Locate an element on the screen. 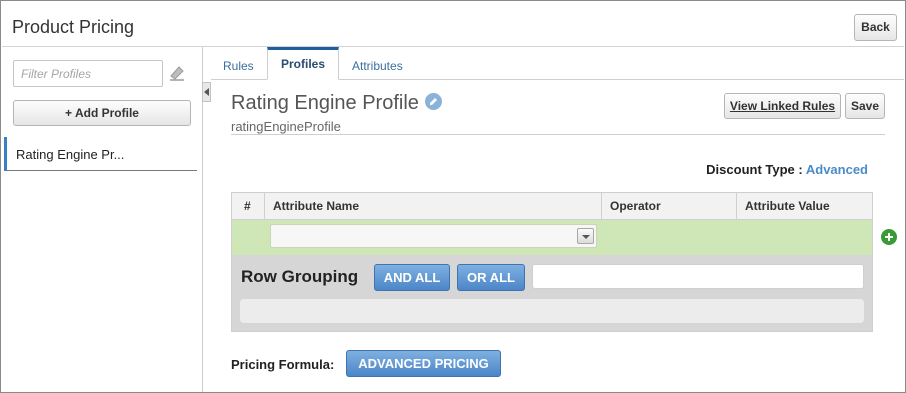 The height and width of the screenshot is (393, 906). add-profile-button: + Add Profile is located at coordinates (102, 113).